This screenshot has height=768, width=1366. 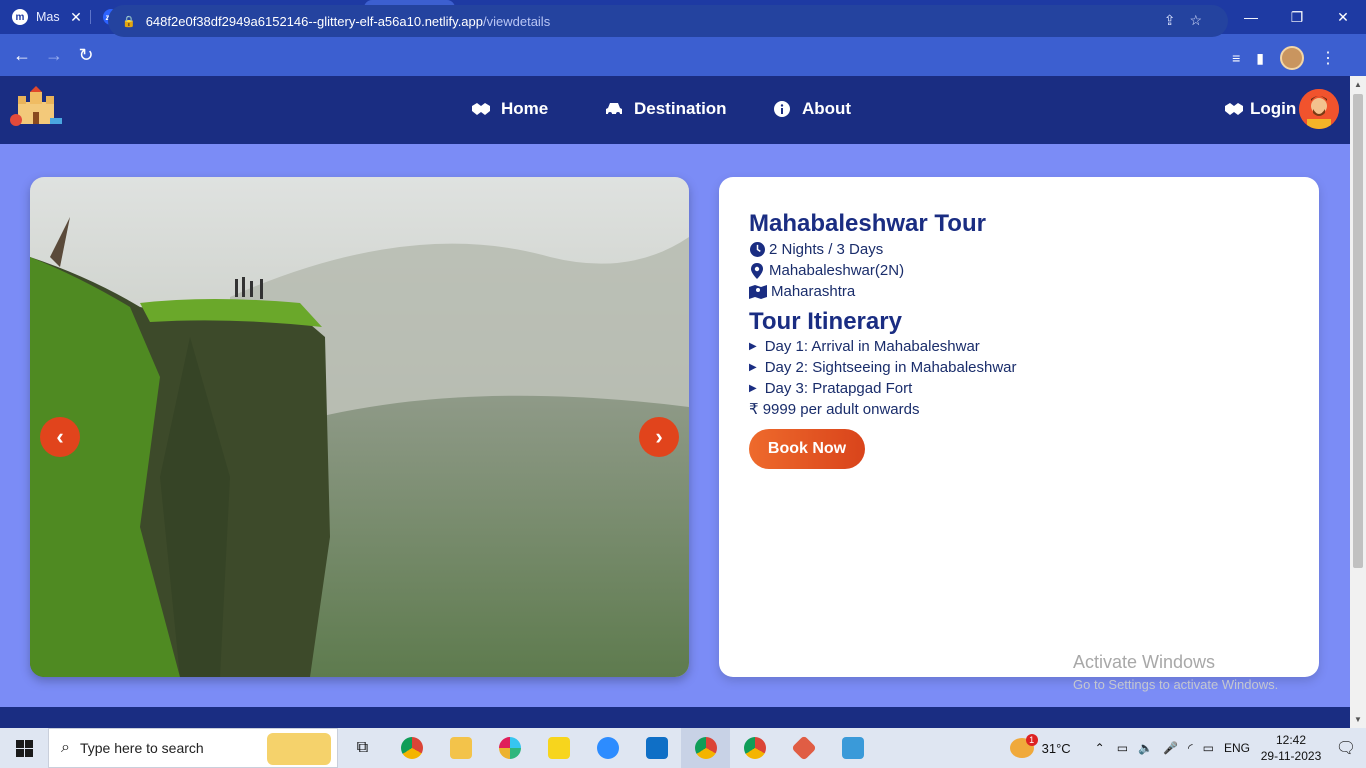 I want to click on taskbar-search-box: ⌕ Type here to search, so click(x=193, y=748).